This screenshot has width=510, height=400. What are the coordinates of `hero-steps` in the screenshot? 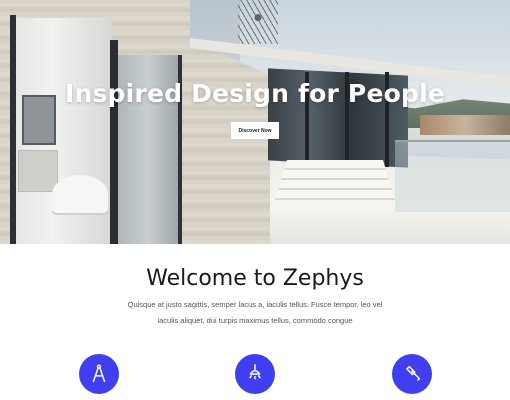 It's located at (335, 180).